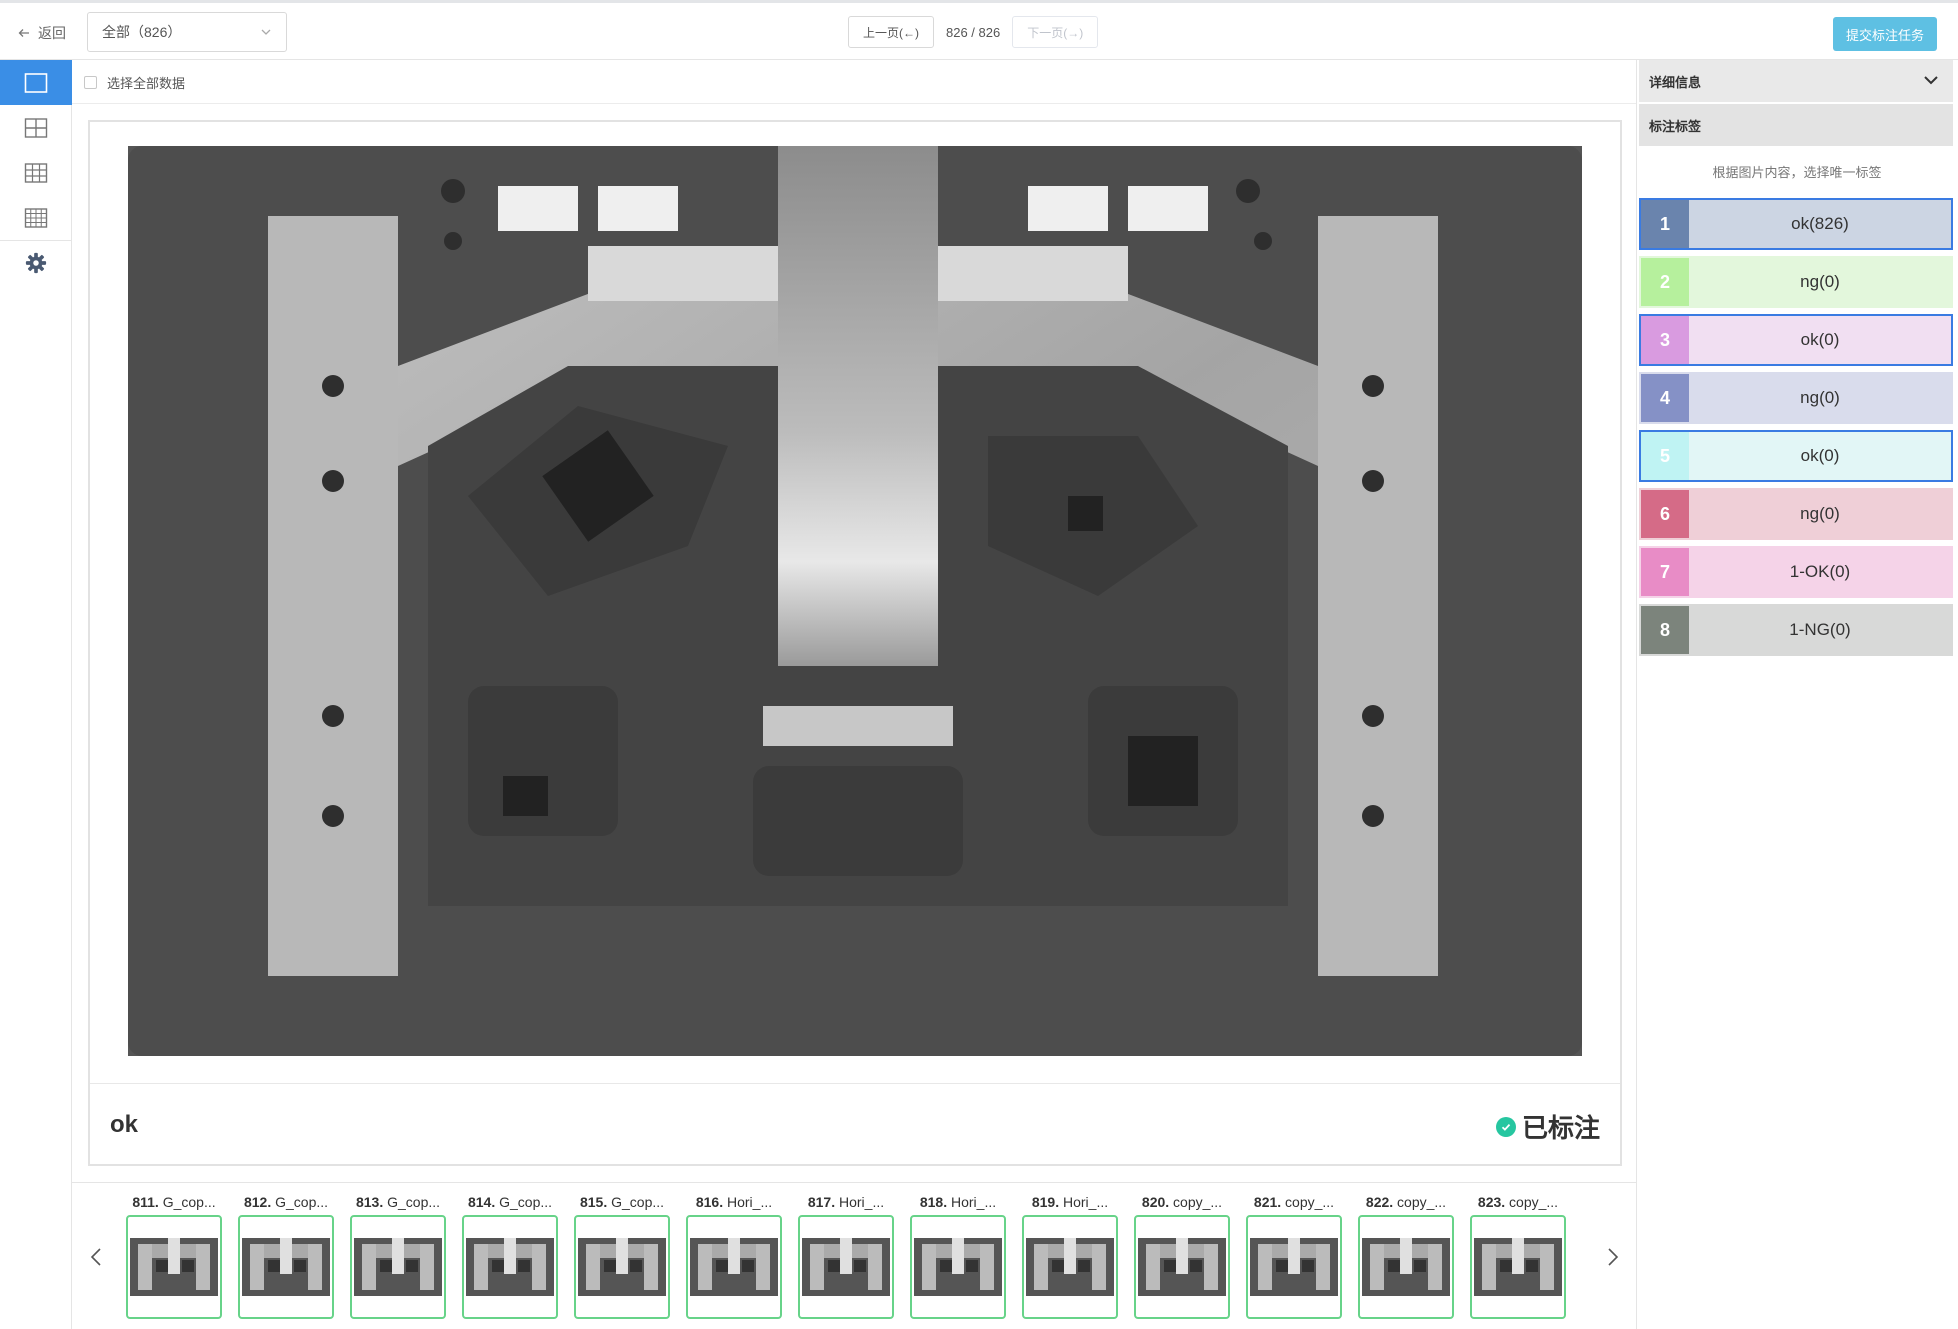  What do you see at coordinates (1796, 456) in the screenshot?
I see `tag-option: 5 ok(0)` at bounding box center [1796, 456].